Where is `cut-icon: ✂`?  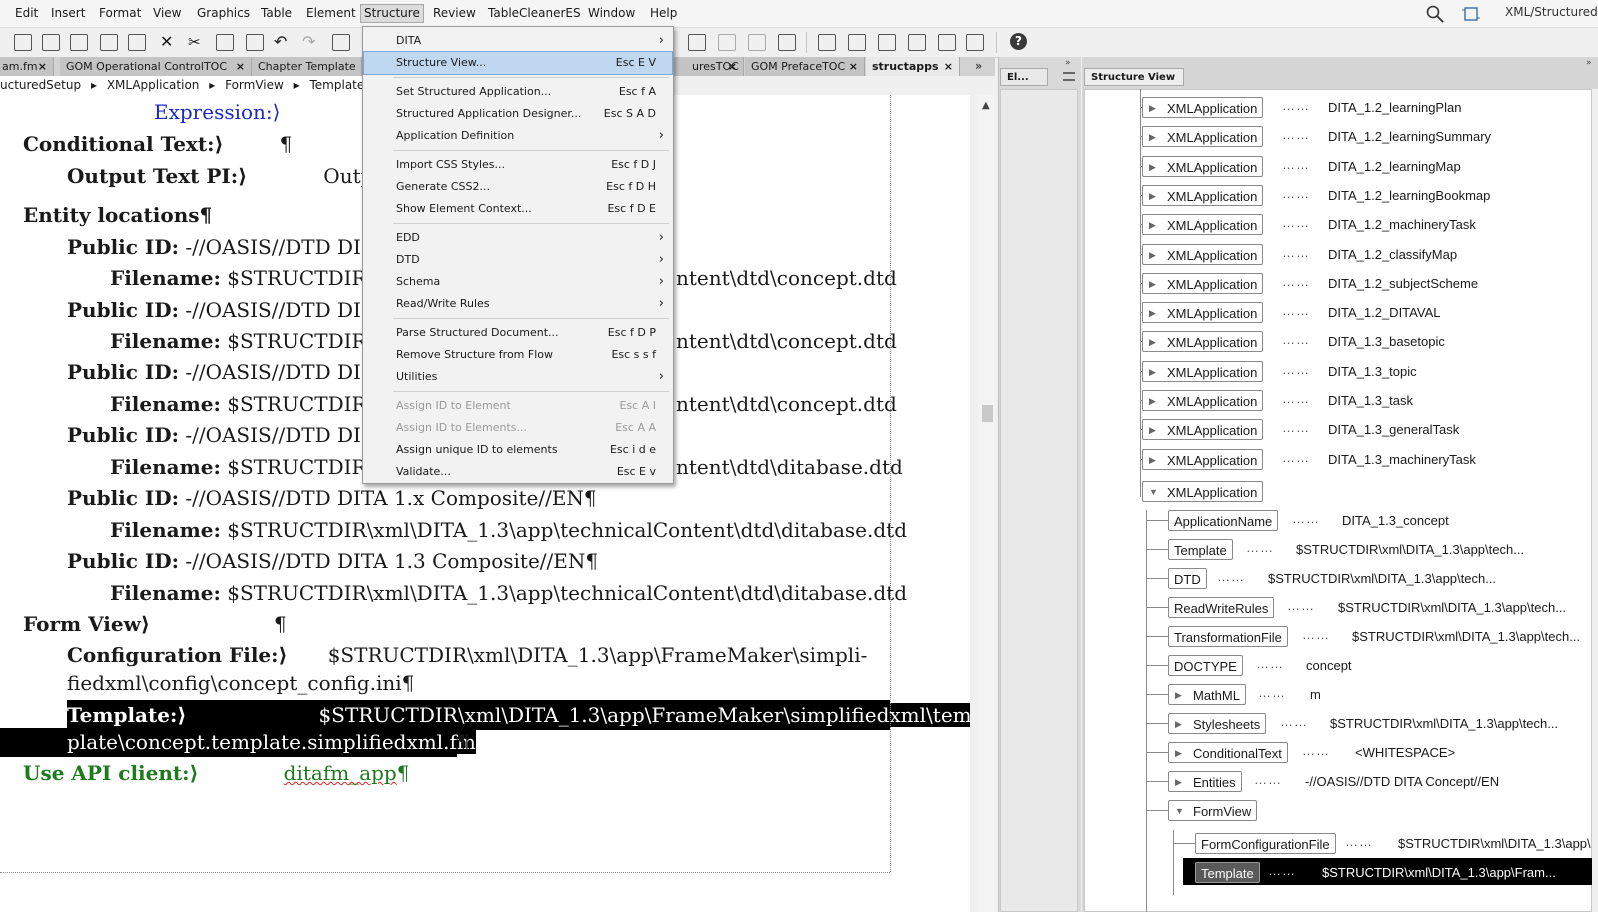 cut-icon: ✂ is located at coordinates (197, 42).